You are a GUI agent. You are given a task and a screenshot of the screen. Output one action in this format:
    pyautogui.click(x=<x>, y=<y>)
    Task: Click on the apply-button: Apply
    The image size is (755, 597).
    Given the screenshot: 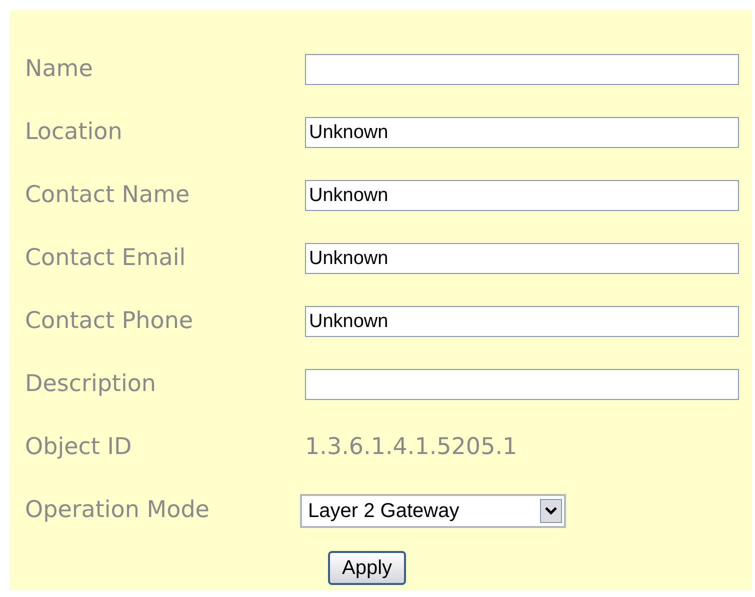 What is the action you would take?
    pyautogui.click(x=367, y=568)
    